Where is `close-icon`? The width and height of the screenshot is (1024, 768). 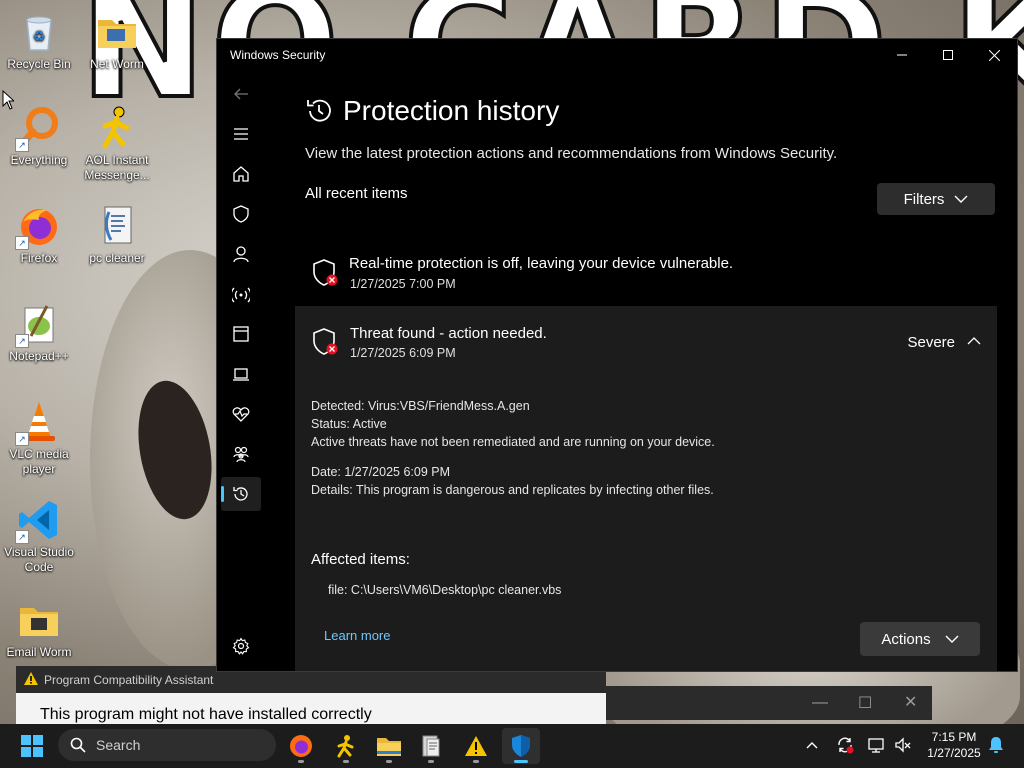 close-icon is located at coordinates (994, 55).